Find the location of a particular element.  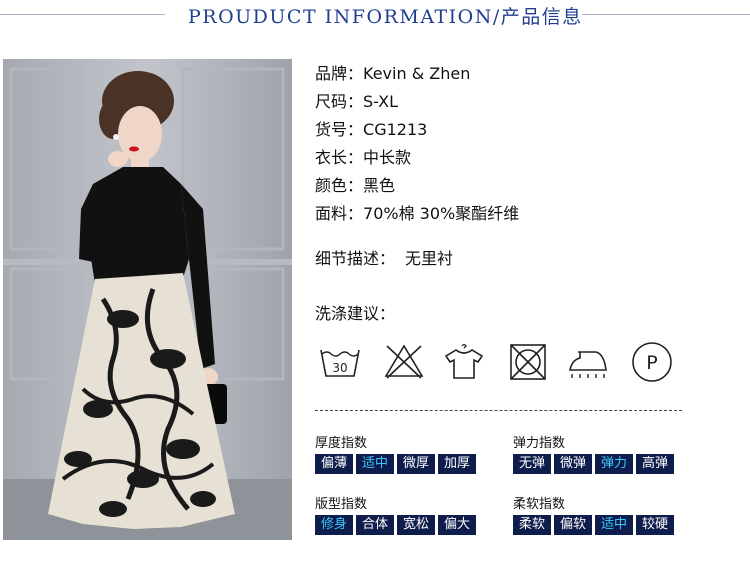

wash-temp-text: 30 is located at coordinates (339, 368).